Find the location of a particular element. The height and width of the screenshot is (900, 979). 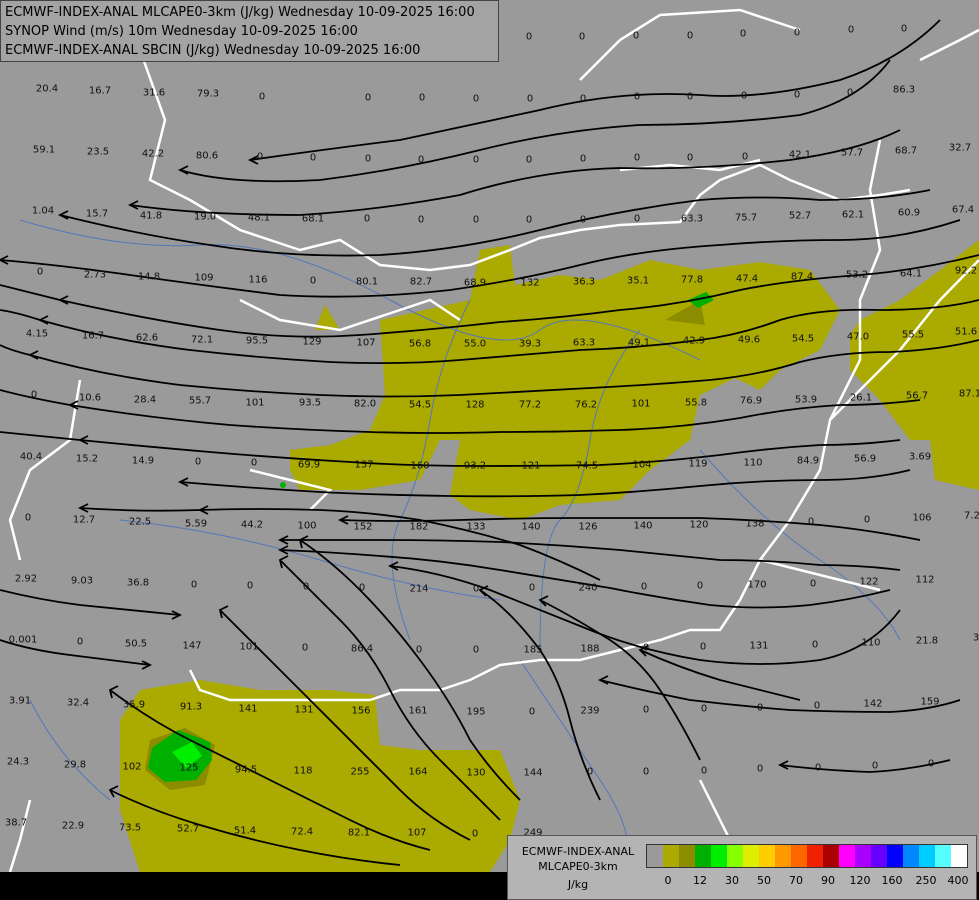

legend-tick-label: 250 is located at coordinates (926, 880).